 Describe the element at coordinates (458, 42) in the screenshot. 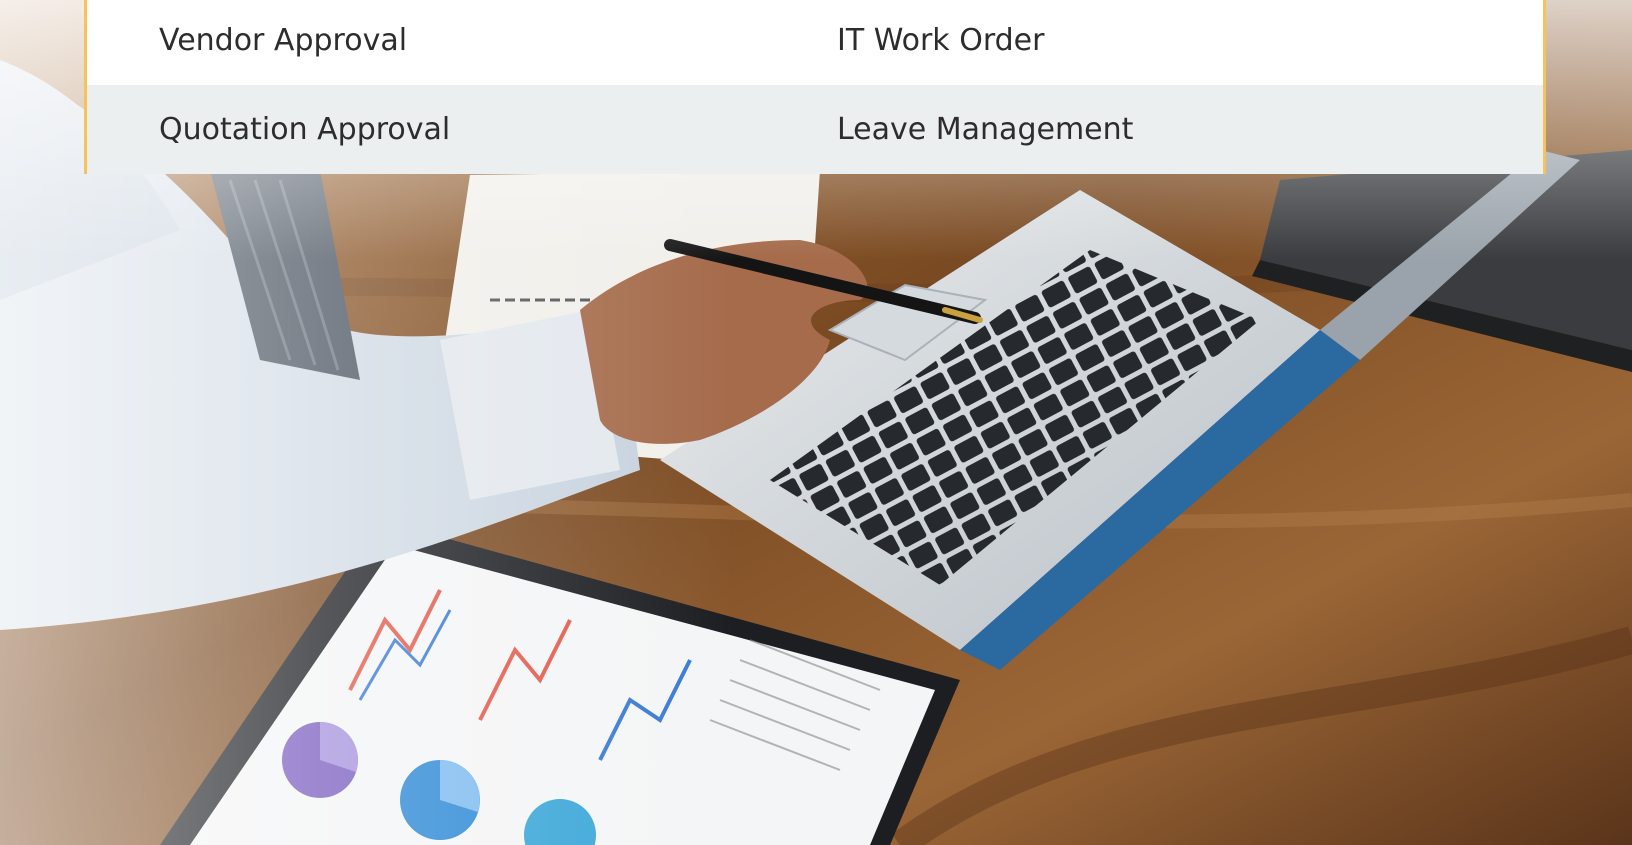

I see `service-vendor-approval: Vendor Approval` at that location.